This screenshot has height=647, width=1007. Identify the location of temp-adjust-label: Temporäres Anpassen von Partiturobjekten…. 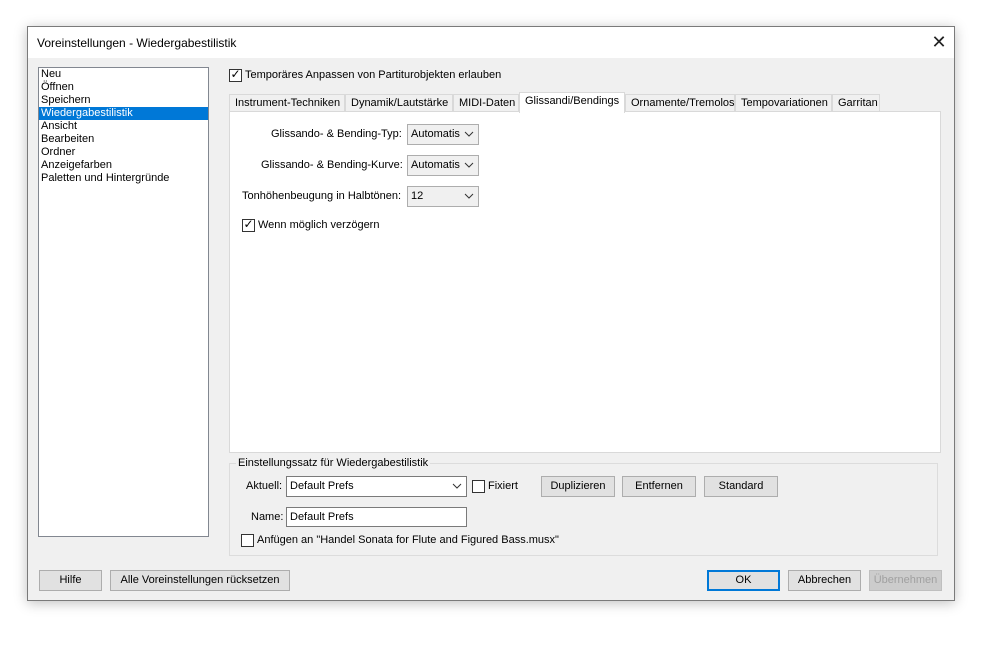
(373, 75).